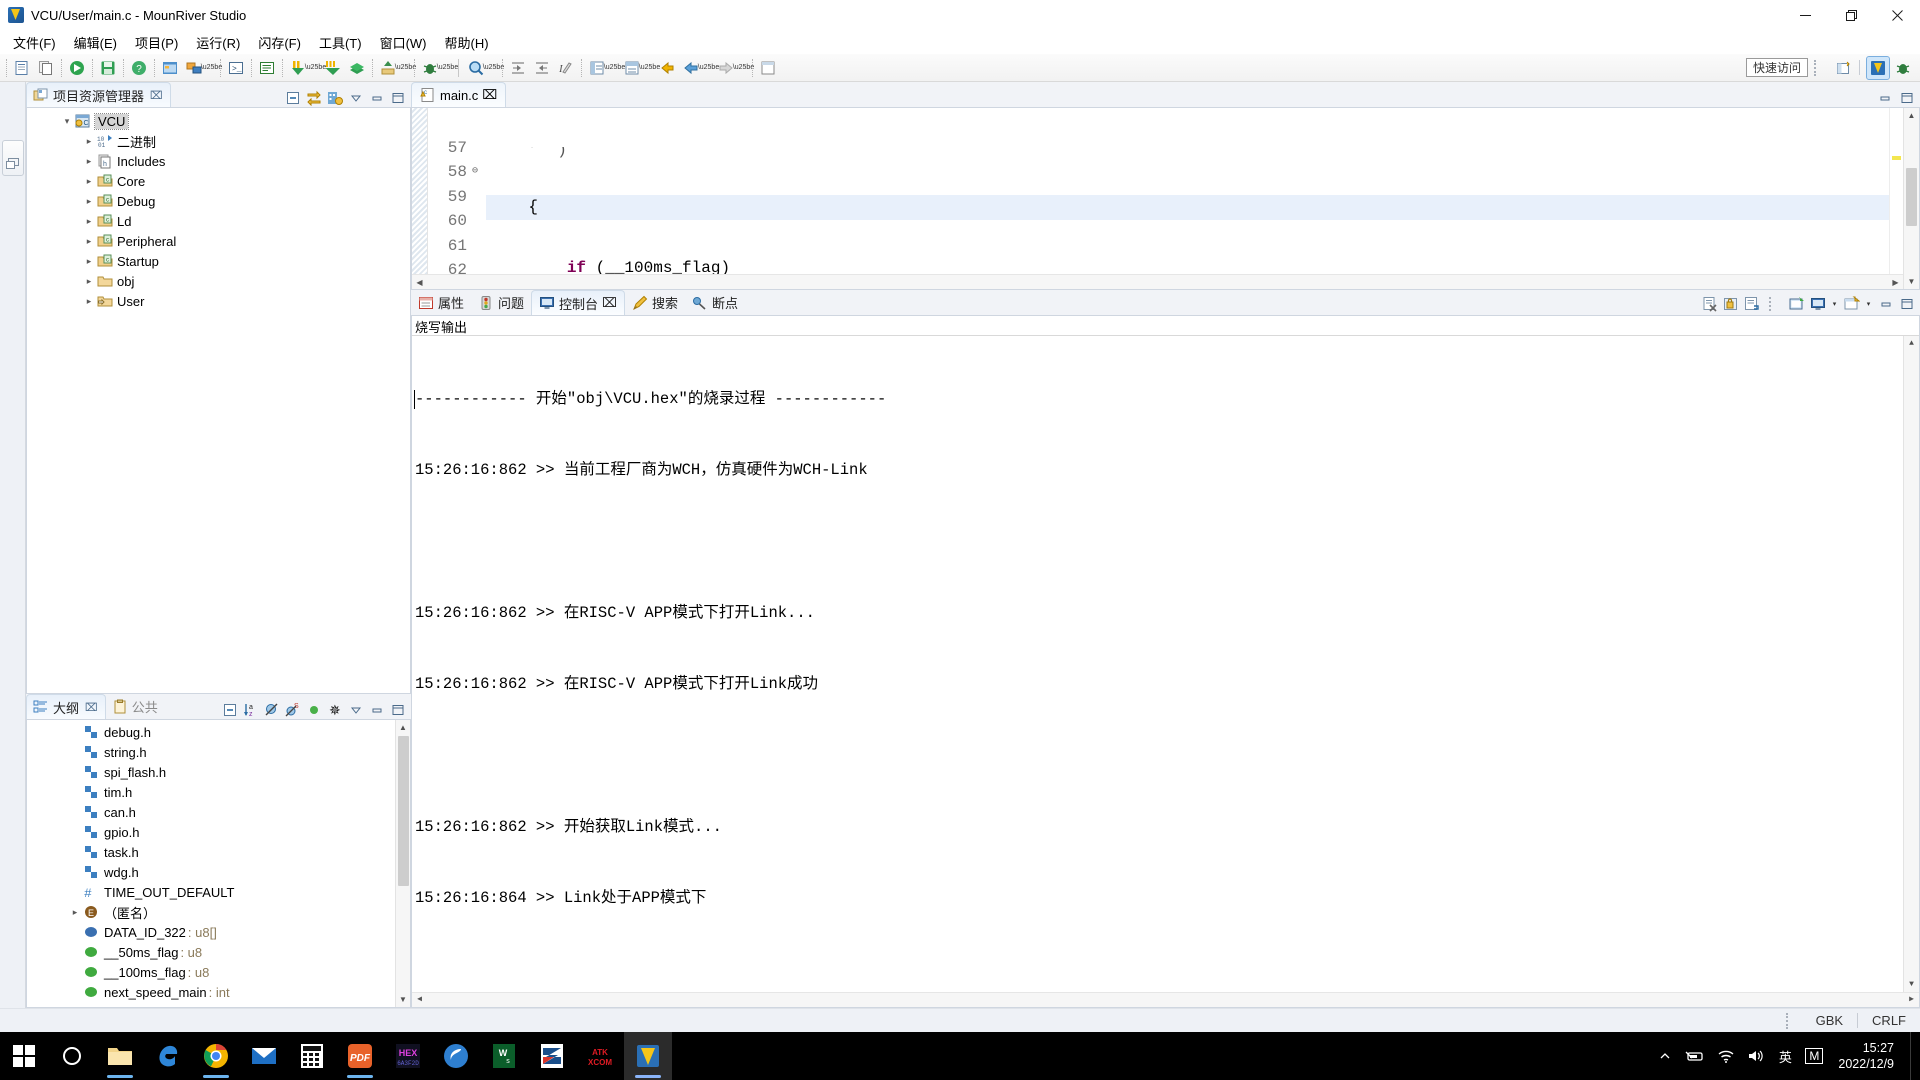 The image size is (1920, 1080). I want to click on forward-dropdown-icon: \u25be, so click(743, 68).